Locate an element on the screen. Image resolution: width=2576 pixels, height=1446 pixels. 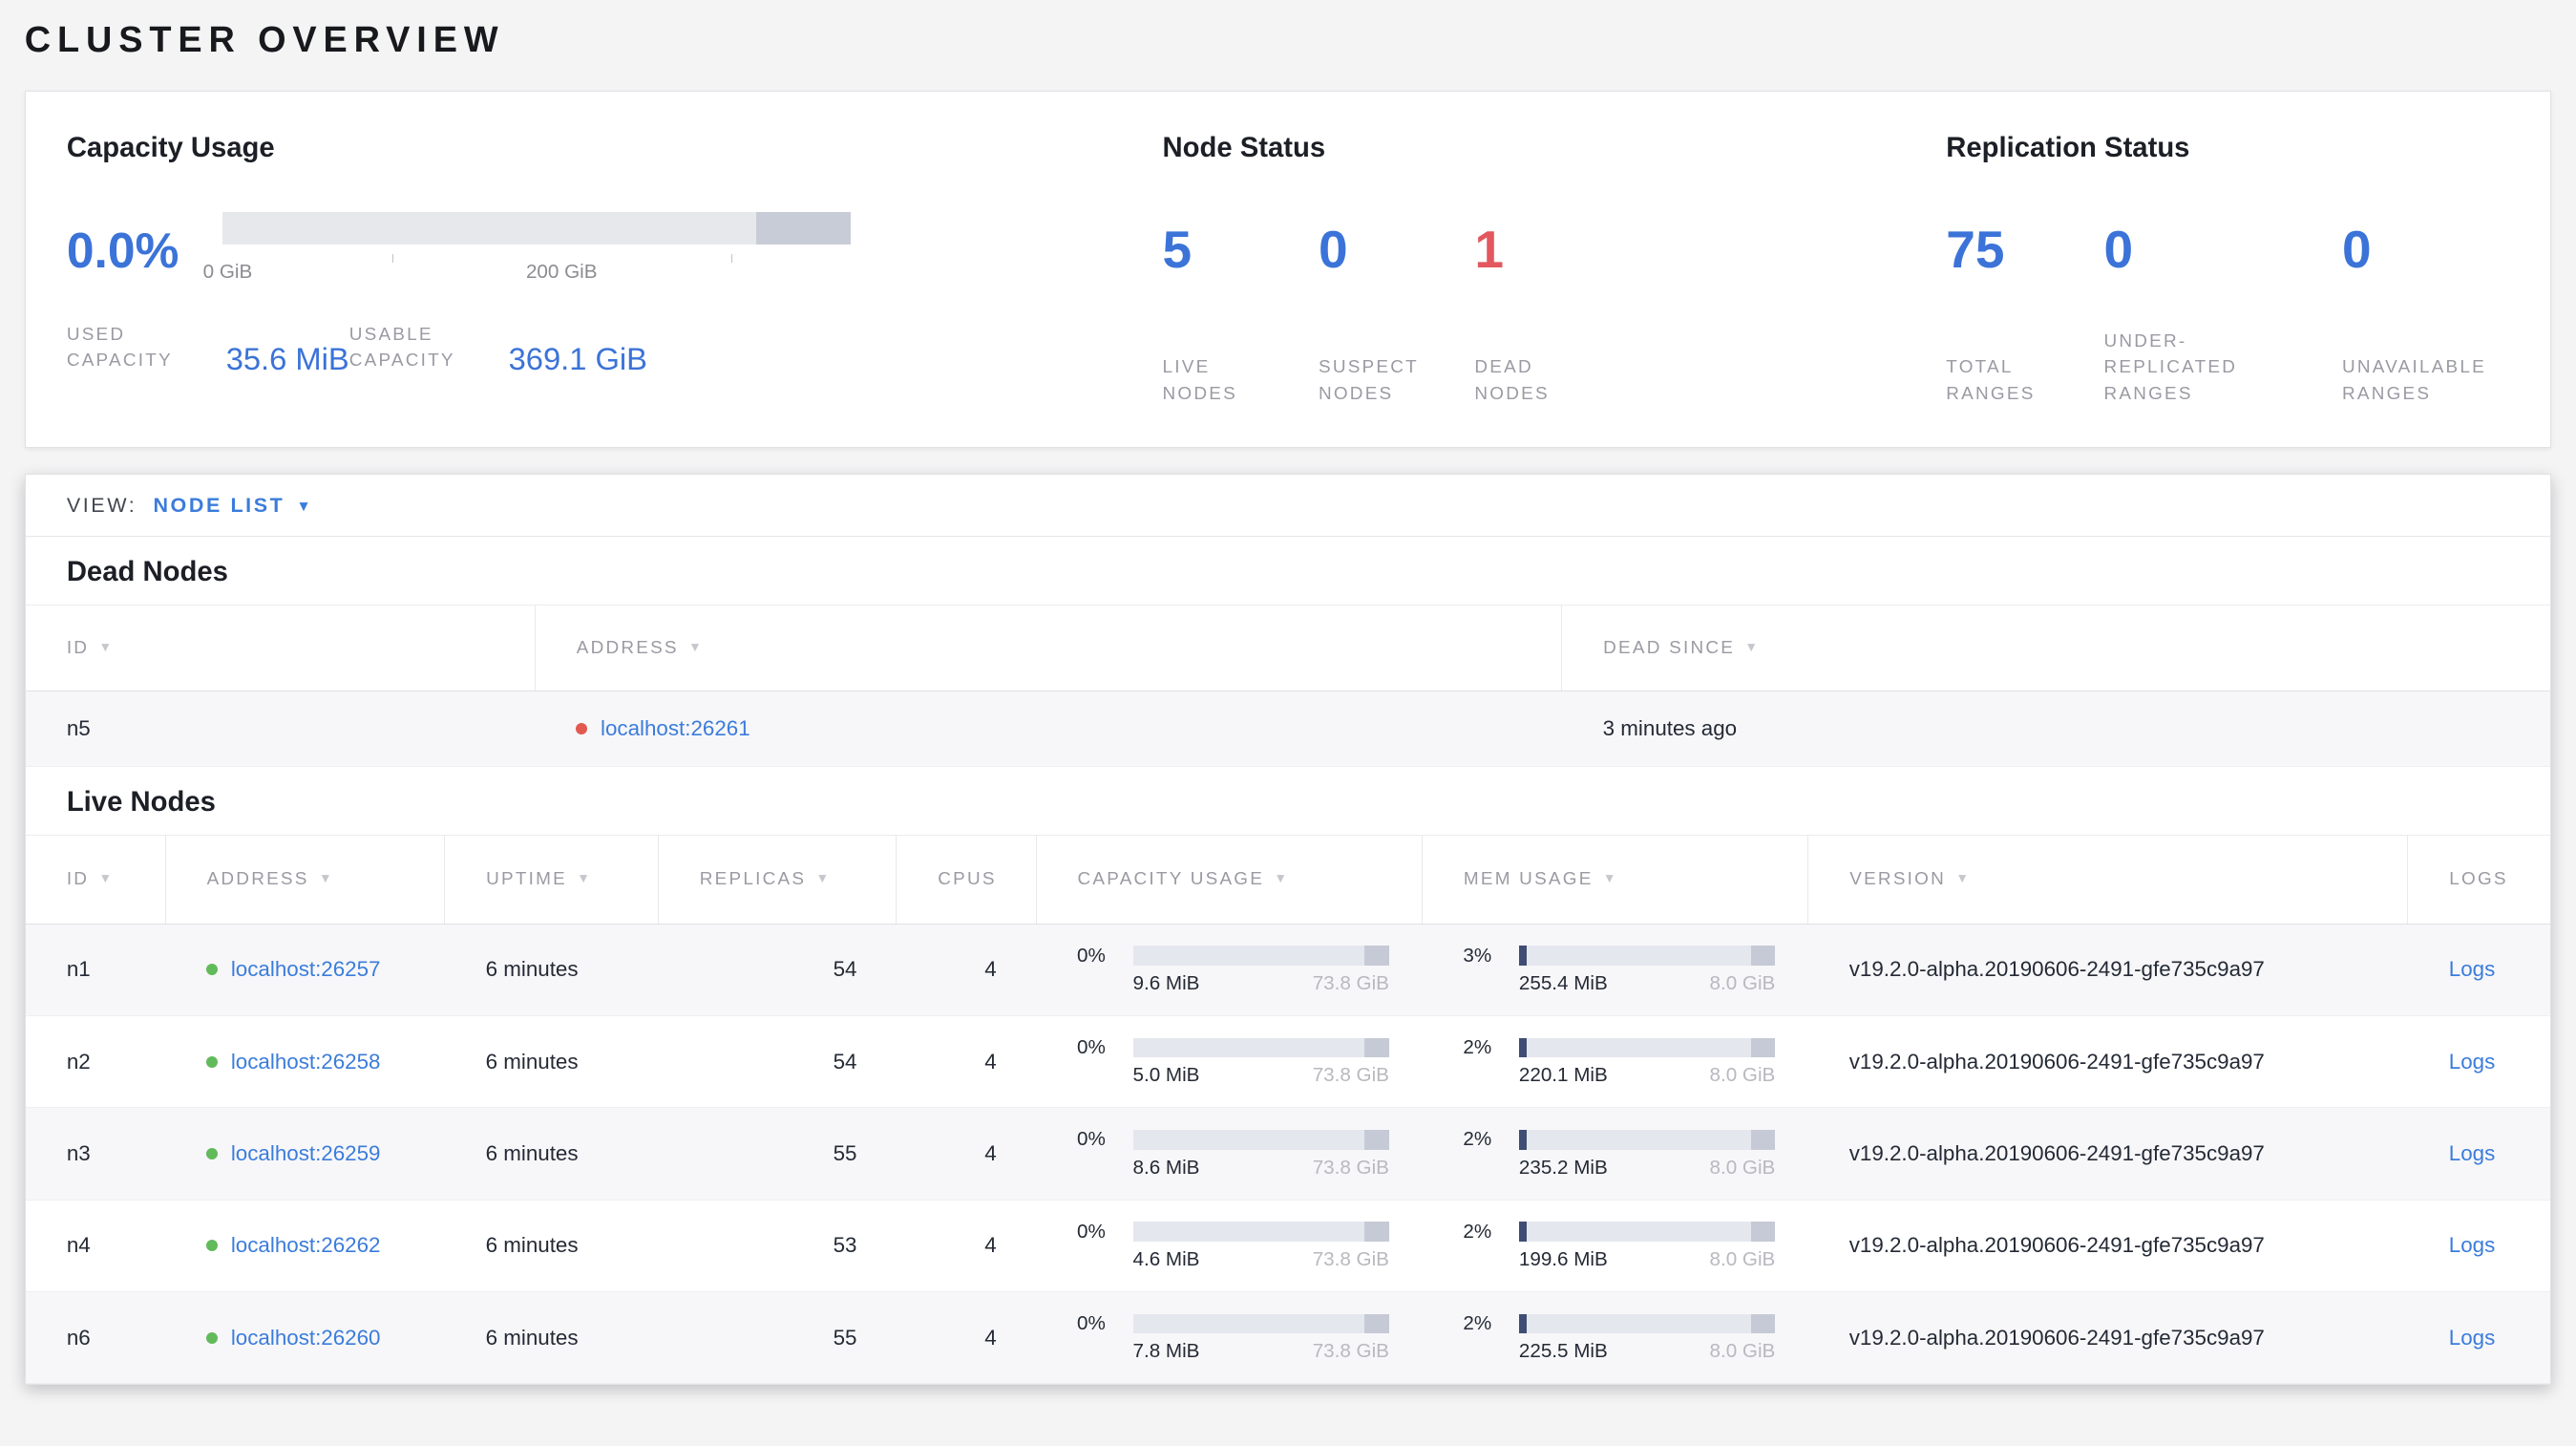
column-header: MEM USAGE ▼ is located at coordinates (1615, 880).